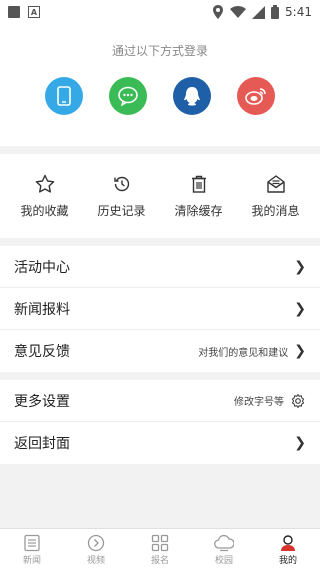  Describe the element at coordinates (122, 196) in the screenshot. I see `history-button: 历史记录` at that location.